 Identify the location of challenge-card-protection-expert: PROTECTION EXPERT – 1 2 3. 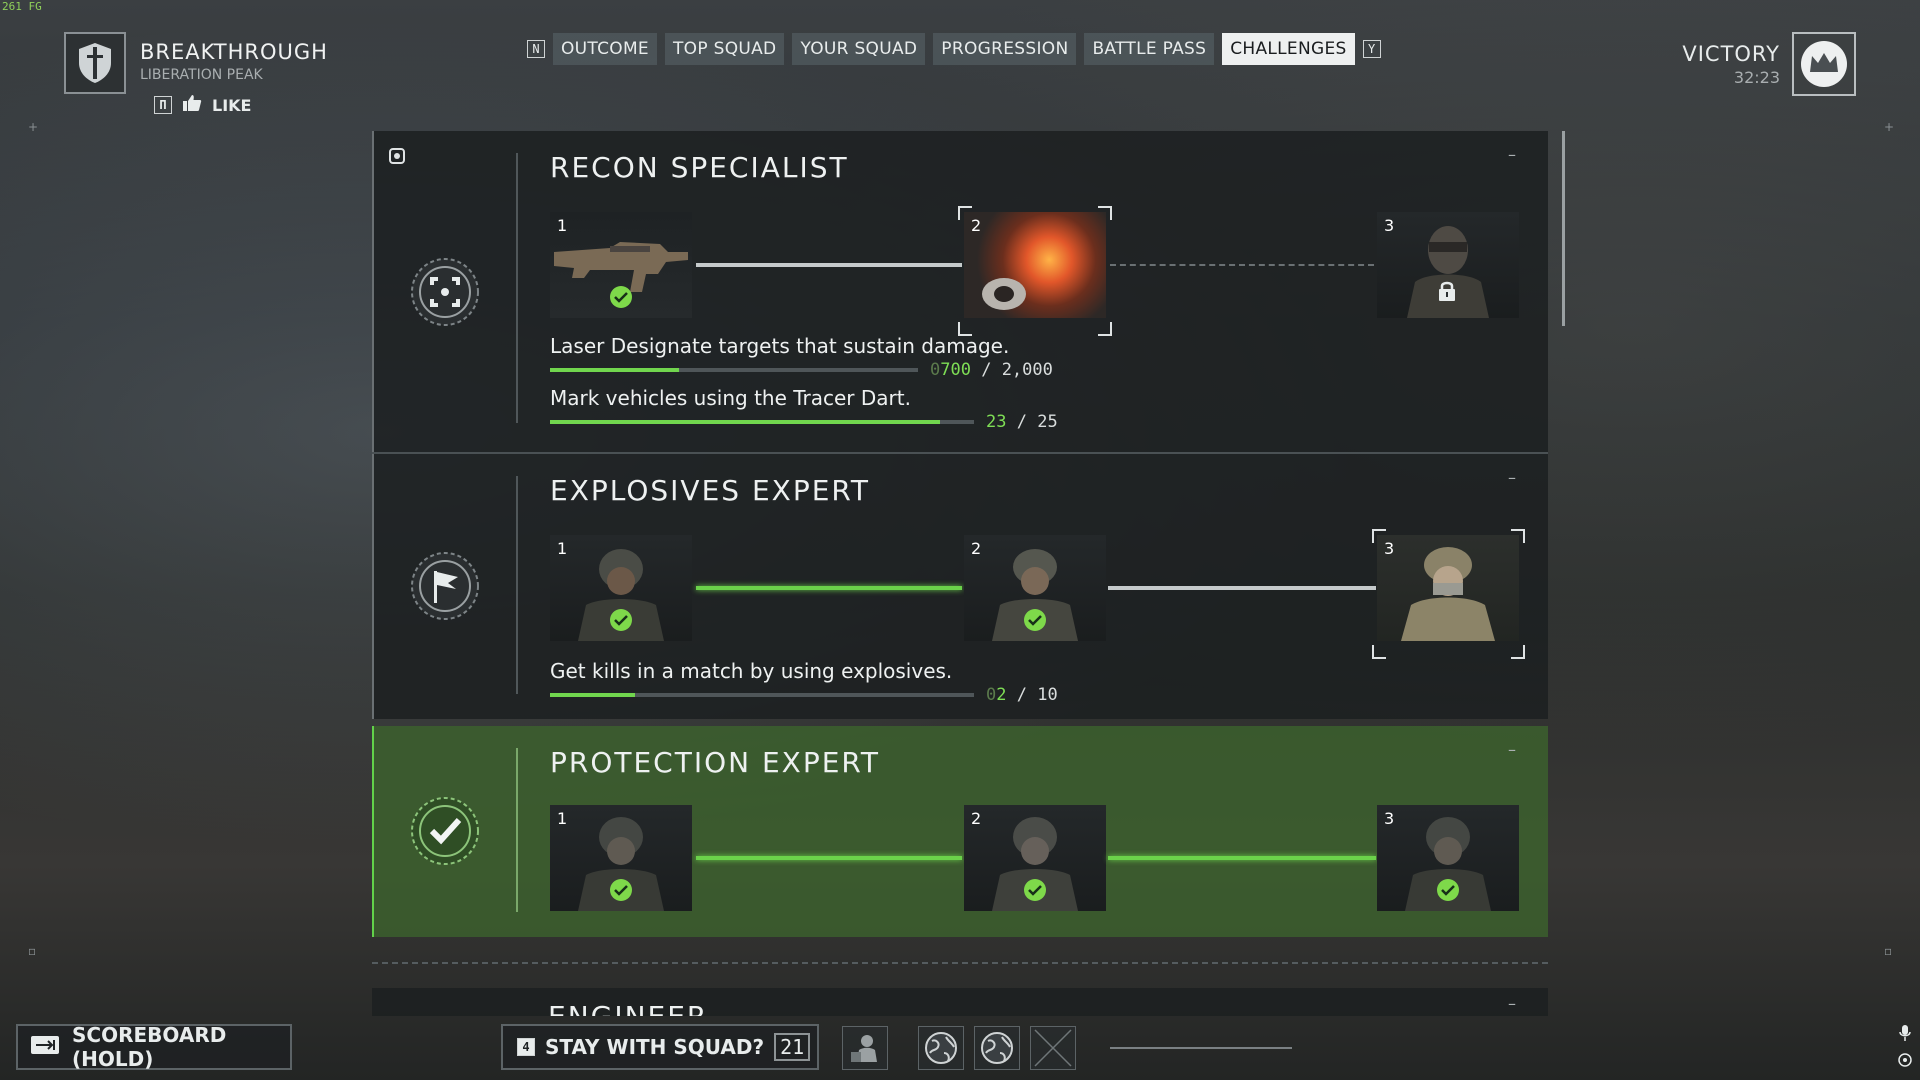
(960, 831).